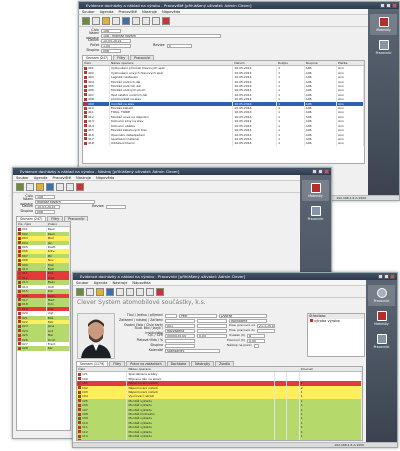  I want to click on table-row: 114 Montáž výkladu 1, so click(219, 439).